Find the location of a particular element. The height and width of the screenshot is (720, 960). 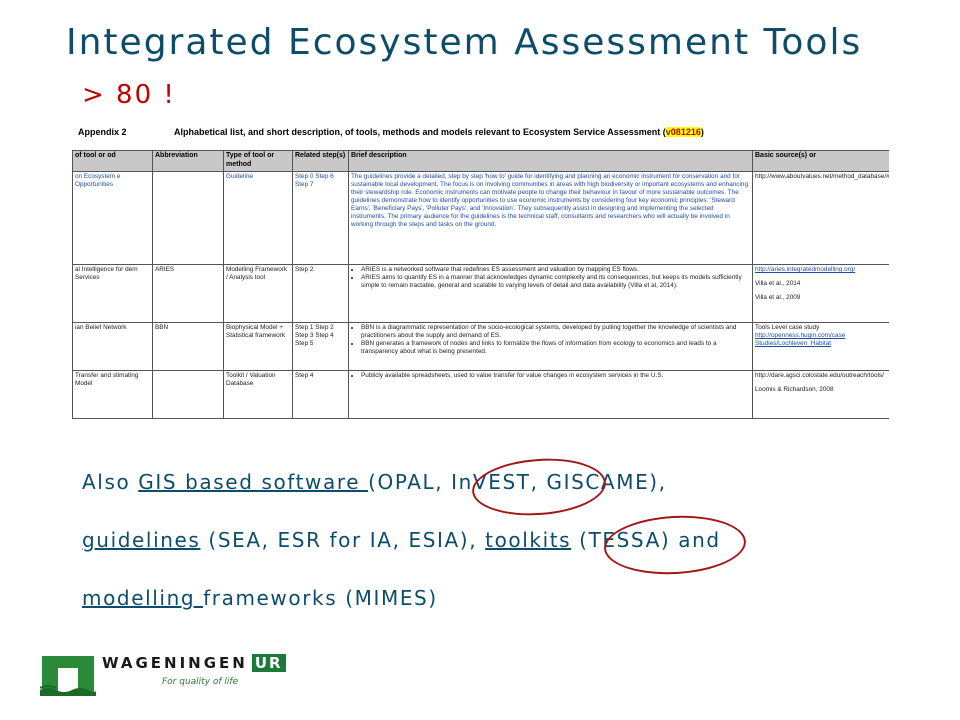

source-citation: Tools Level case study is located at coordinates (787, 327).